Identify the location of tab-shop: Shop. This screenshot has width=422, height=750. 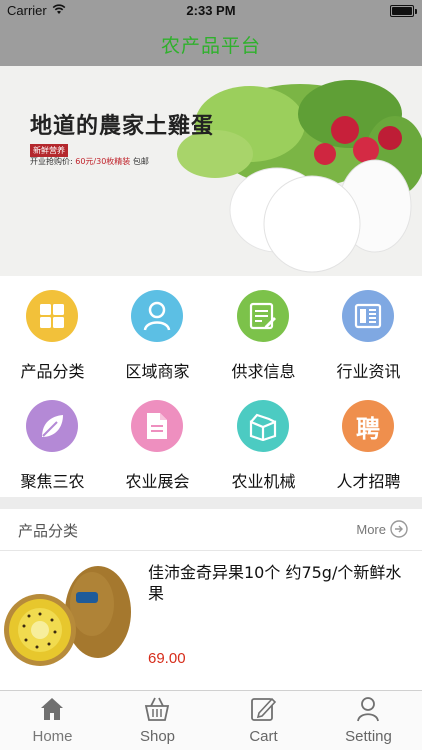
(157, 720).